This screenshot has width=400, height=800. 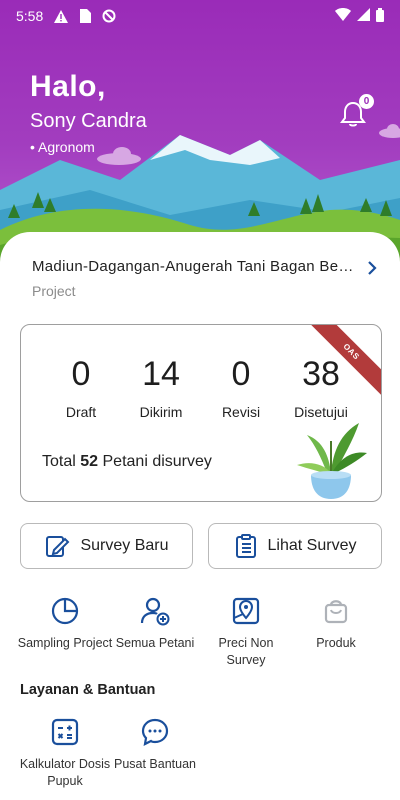 What do you see at coordinates (62, 147) in the screenshot?
I see `user-role: • Agronom` at bounding box center [62, 147].